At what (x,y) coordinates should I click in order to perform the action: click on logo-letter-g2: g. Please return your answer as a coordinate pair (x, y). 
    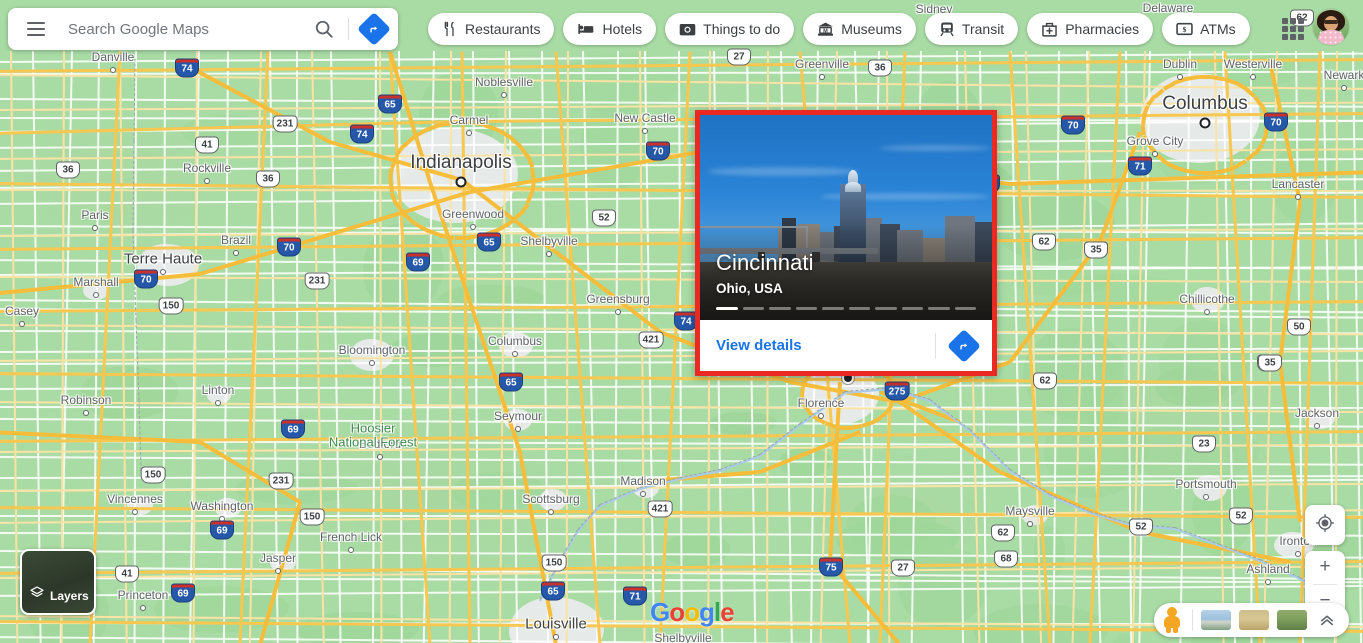
    Looking at the image, I should click on (707, 612).